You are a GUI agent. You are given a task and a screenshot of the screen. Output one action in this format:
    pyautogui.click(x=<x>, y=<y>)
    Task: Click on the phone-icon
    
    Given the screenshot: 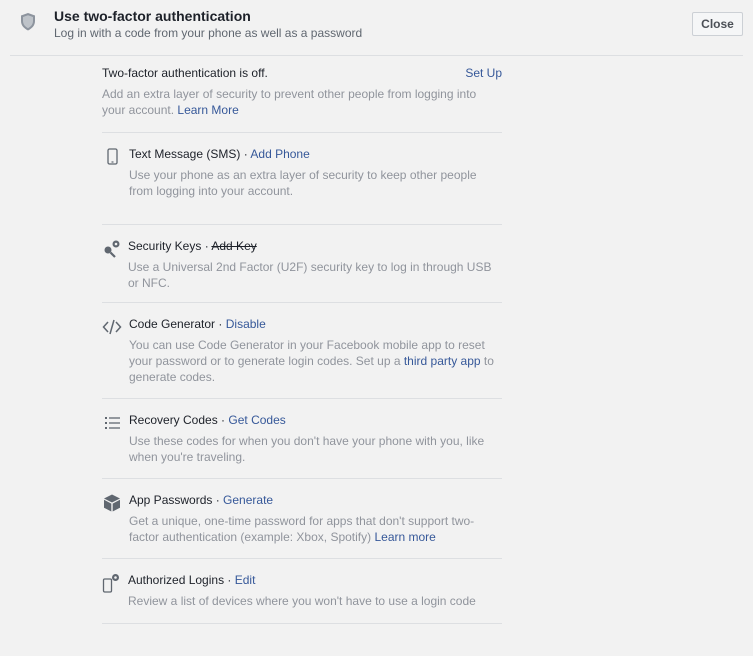 What is the action you would take?
    pyautogui.click(x=112, y=156)
    